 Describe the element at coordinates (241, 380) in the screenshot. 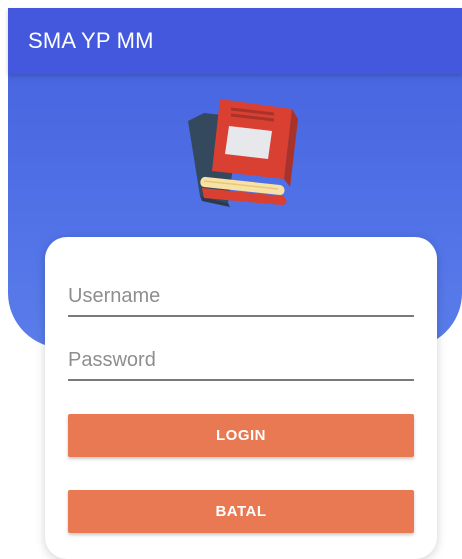

I see `password-underline` at that location.